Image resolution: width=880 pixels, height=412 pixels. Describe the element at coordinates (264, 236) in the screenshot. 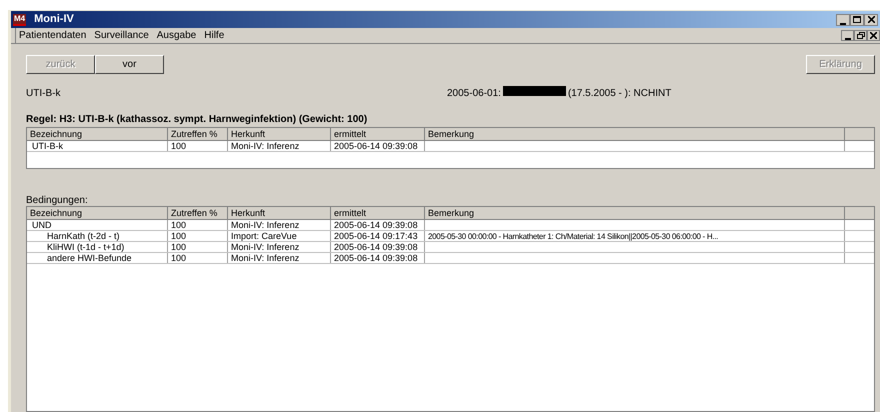

I see `table-cell: Import: CareVue` at that location.